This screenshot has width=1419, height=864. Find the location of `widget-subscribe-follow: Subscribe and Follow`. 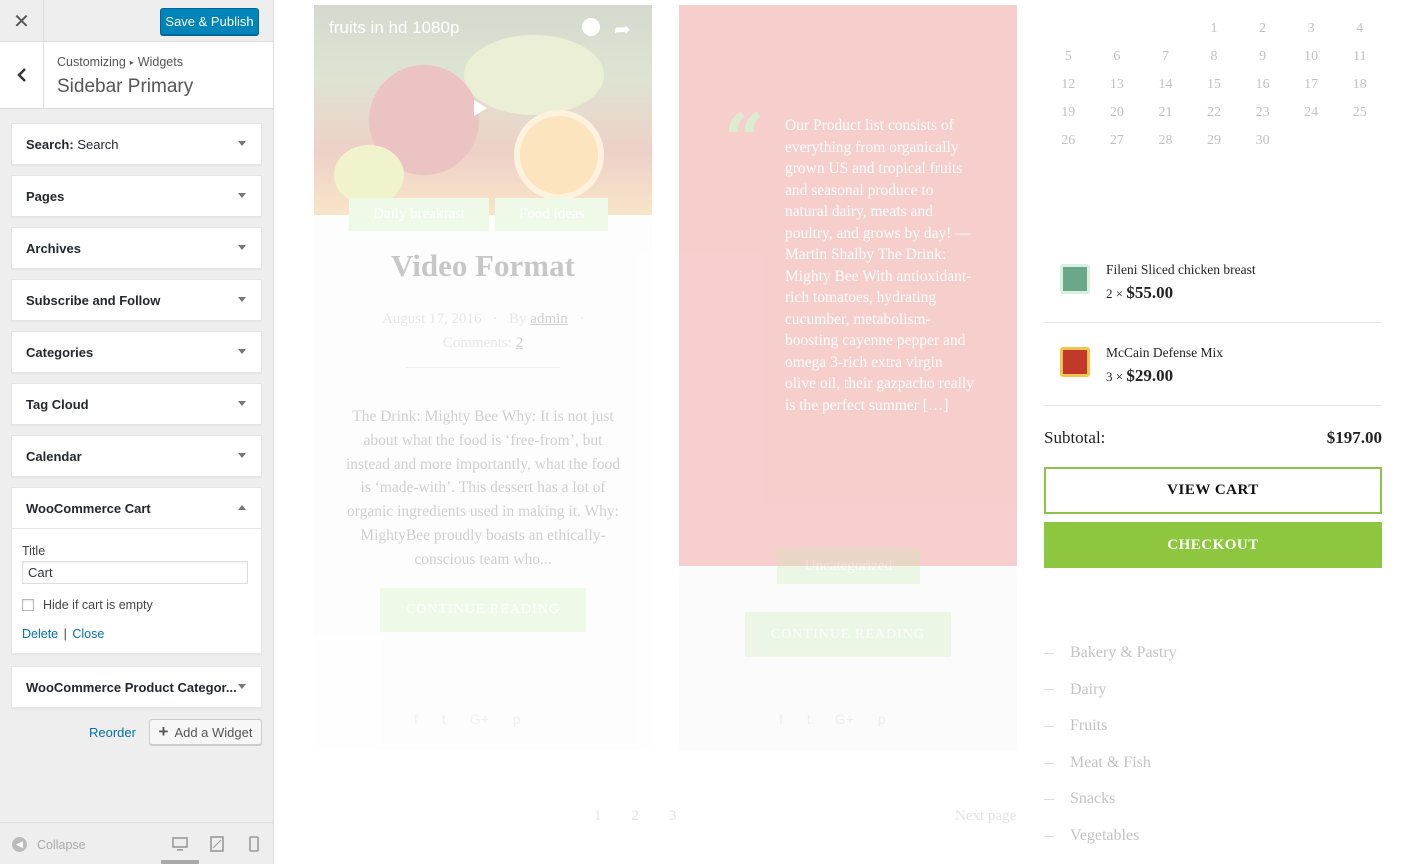

widget-subscribe-follow: Subscribe and Follow is located at coordinates (136, 300).